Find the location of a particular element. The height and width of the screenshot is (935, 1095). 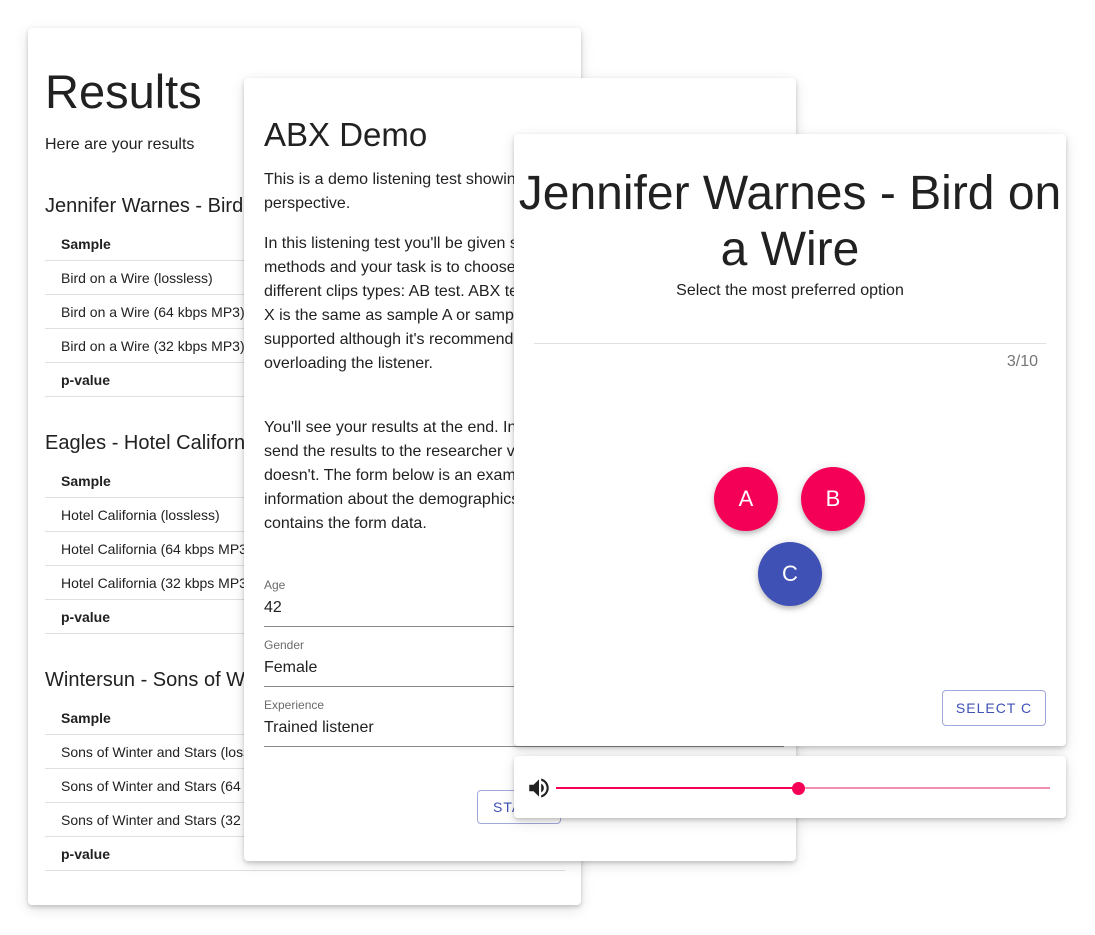

divider is located at coordinates (790, 343).